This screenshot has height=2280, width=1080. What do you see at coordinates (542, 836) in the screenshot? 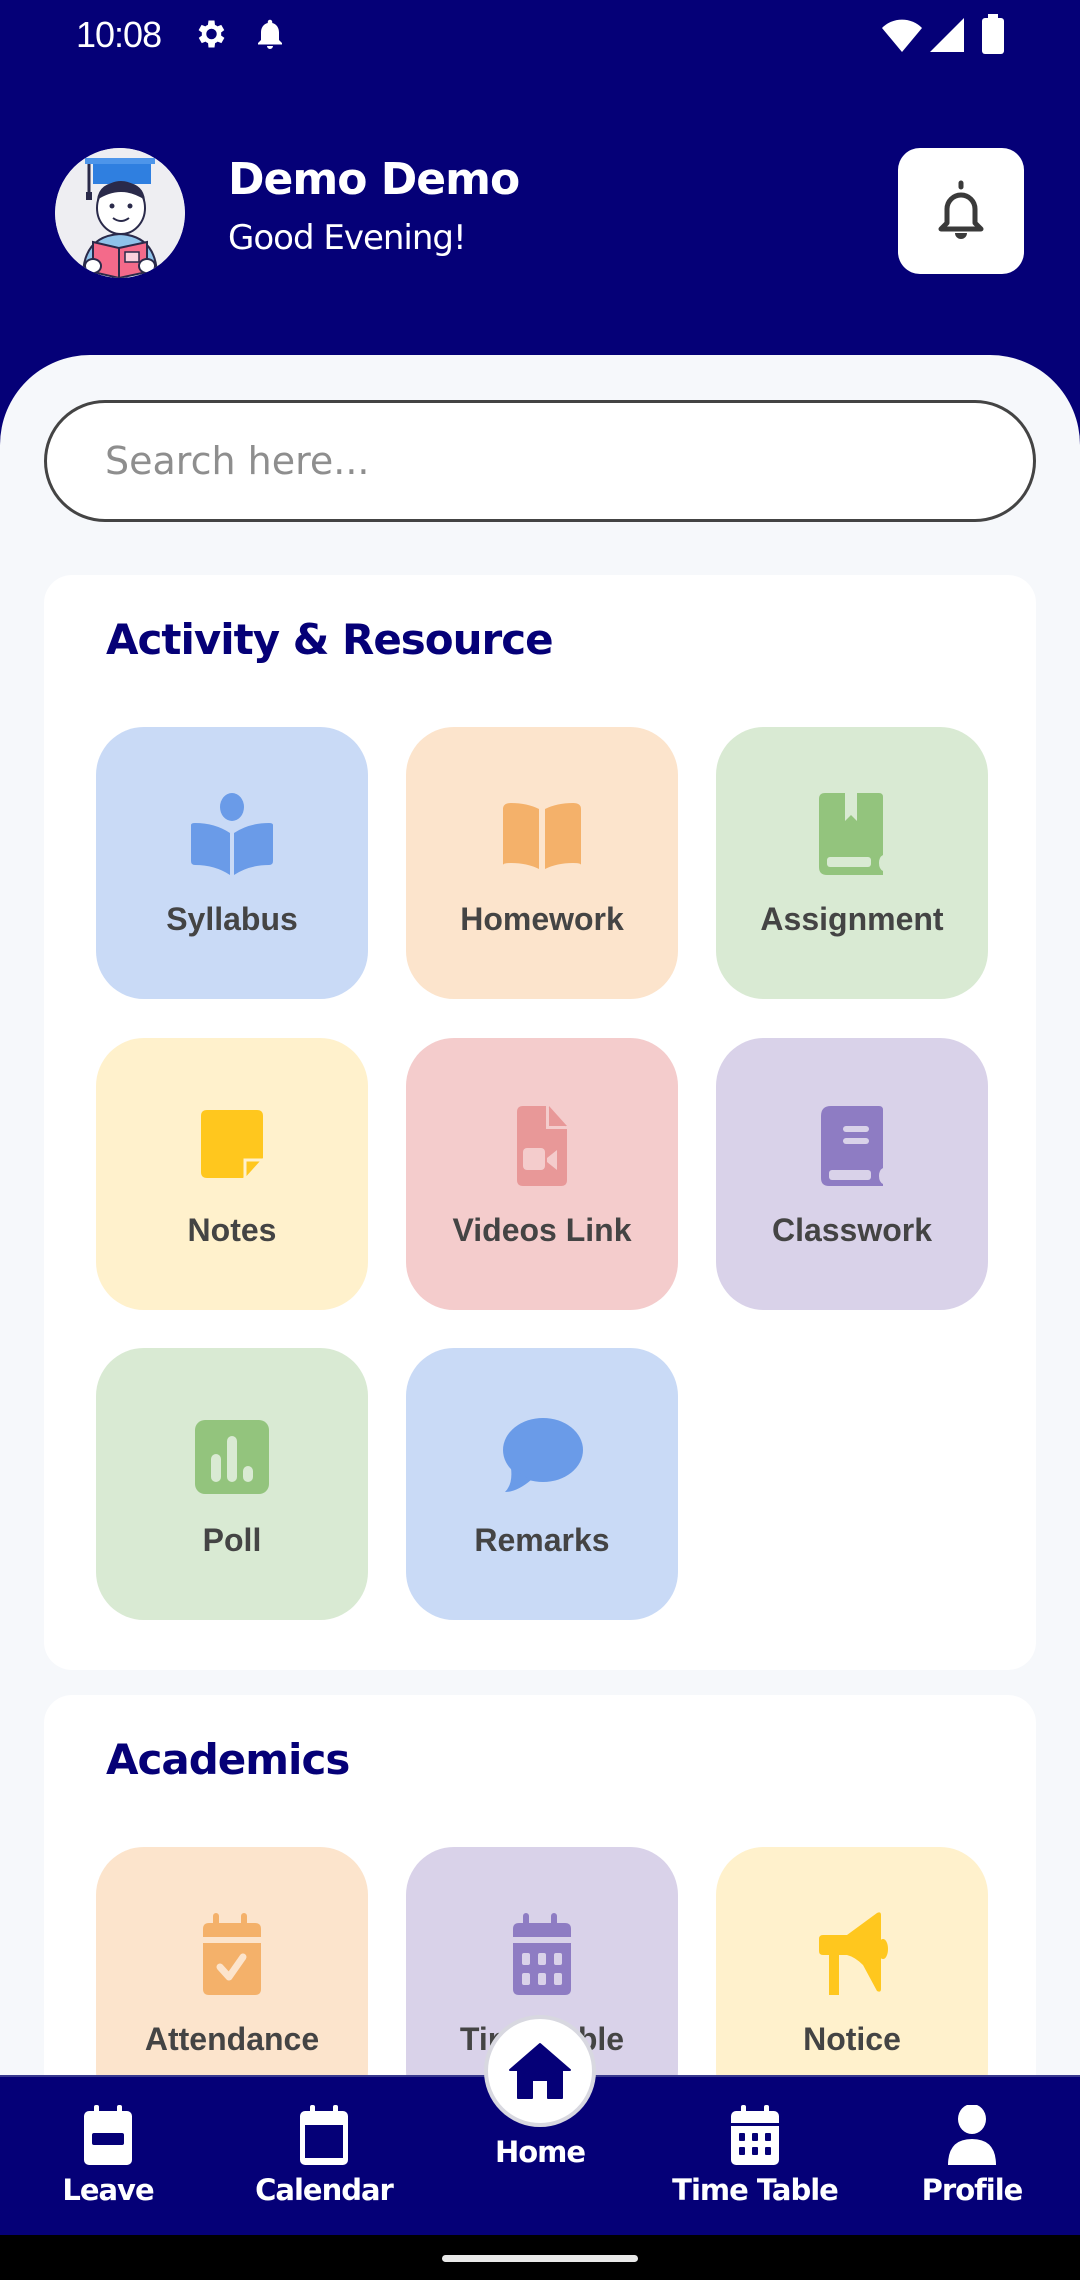
I see `open-book-icon` at bounding box center [542, 836].